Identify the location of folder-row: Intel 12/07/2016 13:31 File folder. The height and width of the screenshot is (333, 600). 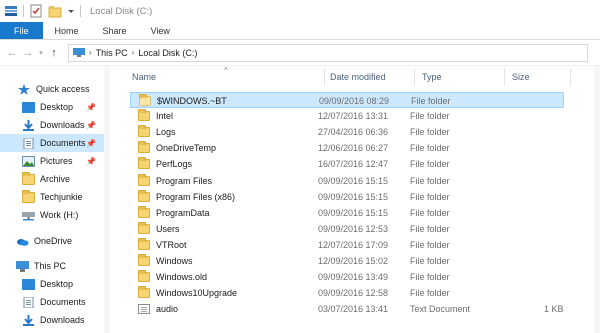
(347, 116).